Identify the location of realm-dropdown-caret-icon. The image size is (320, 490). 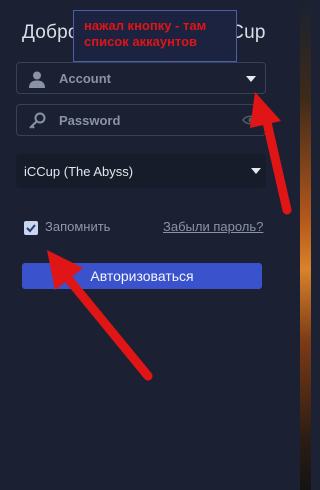
(256, 171).